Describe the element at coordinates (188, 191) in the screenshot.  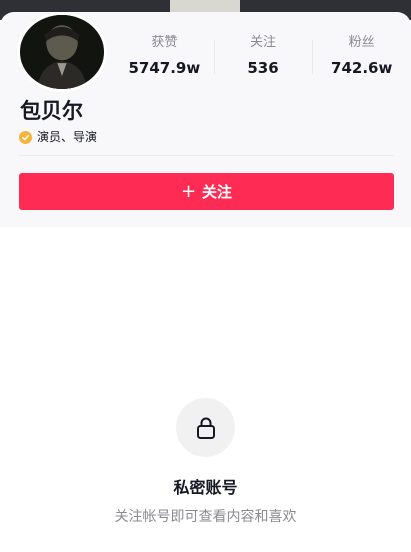
I see `plus-icon: +` at that location.